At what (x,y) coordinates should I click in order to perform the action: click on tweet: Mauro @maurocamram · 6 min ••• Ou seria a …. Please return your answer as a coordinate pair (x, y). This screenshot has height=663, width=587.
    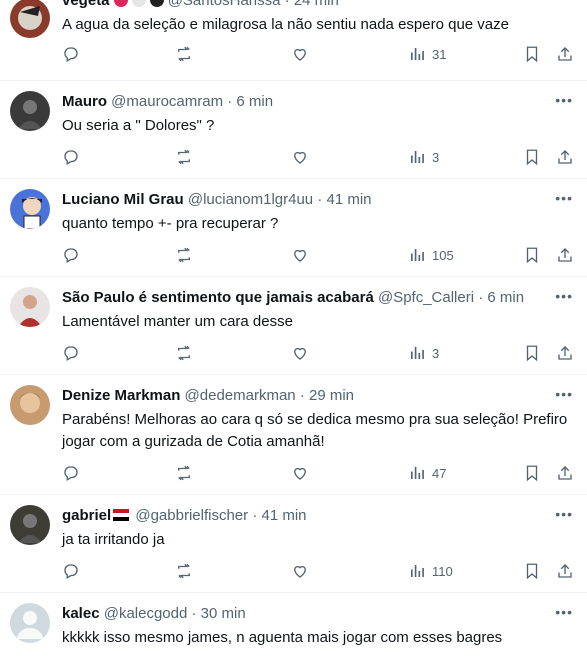
    Looking at the image, I should click on (293, 130).